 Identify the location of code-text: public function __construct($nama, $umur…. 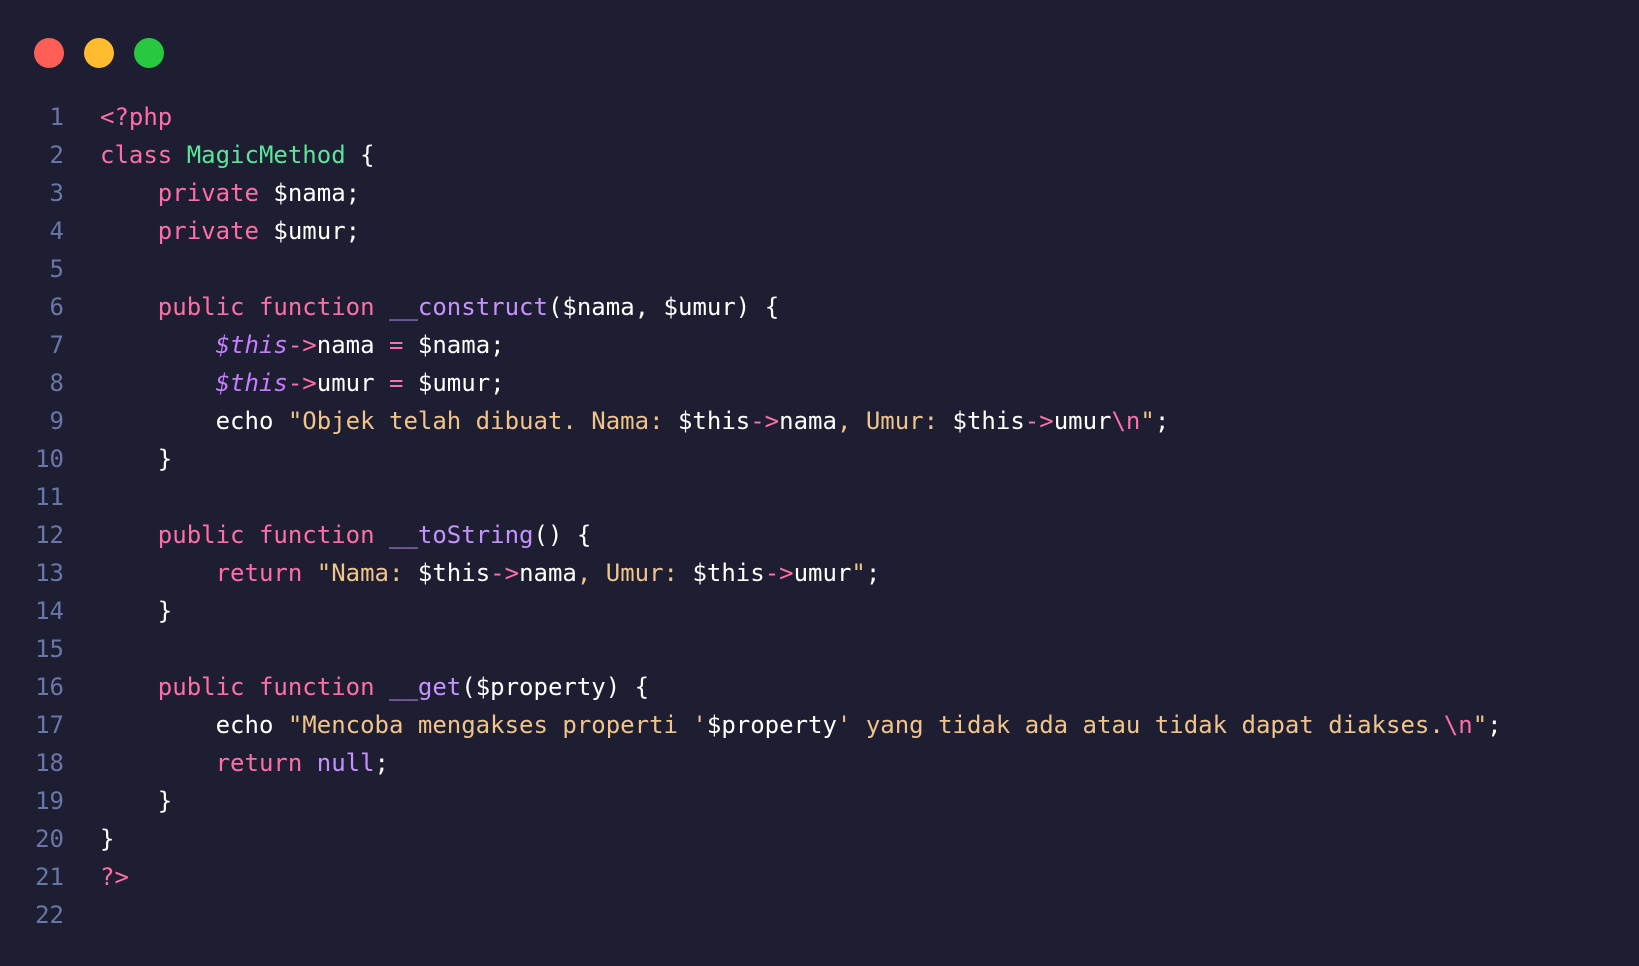
(421, 307).